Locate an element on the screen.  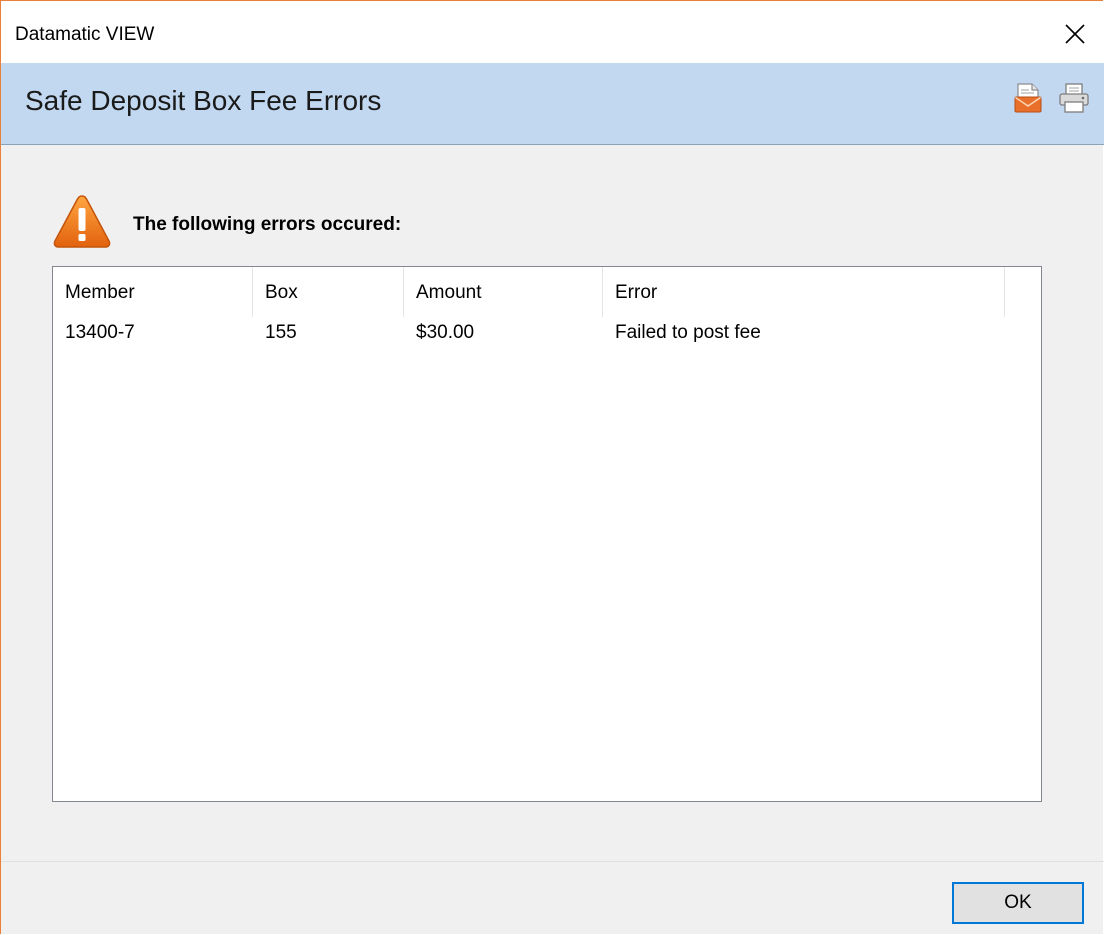
cell-box: 155 is located at coordinates (281, 332).